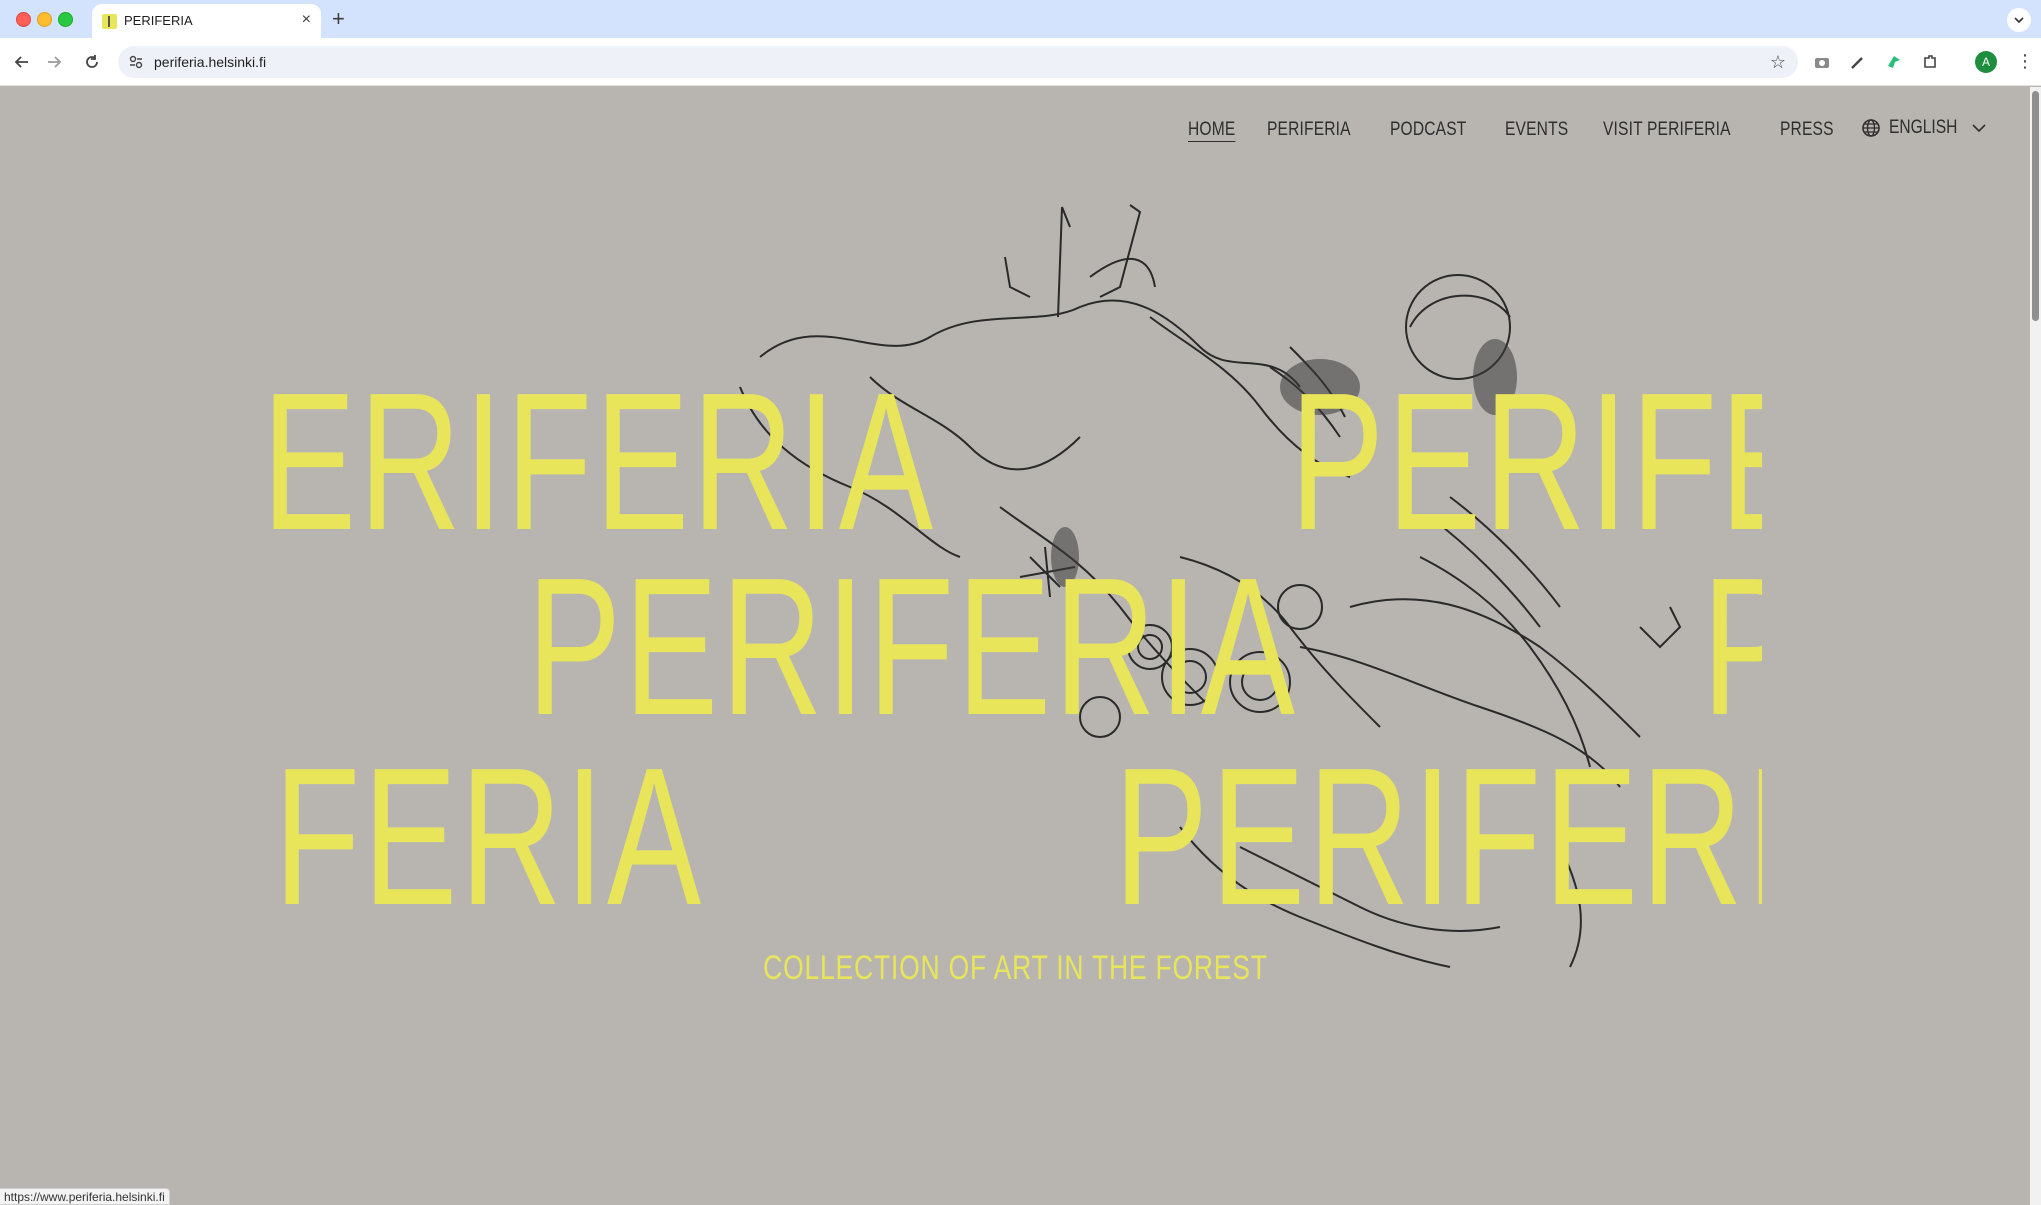 This screenshot has height=1205, width=2041. What do you see at coordinates (136, 62) in the screenshot?
I see `site-settings-icon` at bounding box center [136, 62].